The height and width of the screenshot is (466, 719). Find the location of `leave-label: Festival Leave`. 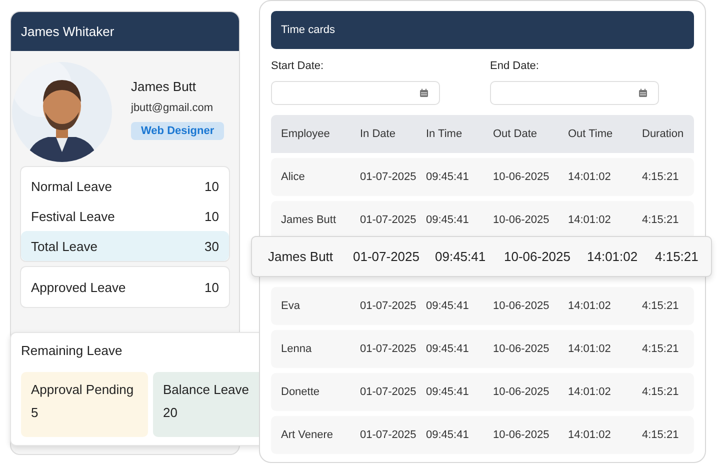

leave-label: Festival Leave is located at coordinates (73, 216).